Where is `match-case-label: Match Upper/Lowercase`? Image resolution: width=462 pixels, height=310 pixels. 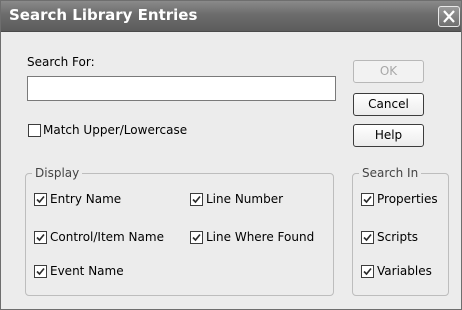
match-case-label: Match Upper/Lowercase is located at coordinates (115, 130).